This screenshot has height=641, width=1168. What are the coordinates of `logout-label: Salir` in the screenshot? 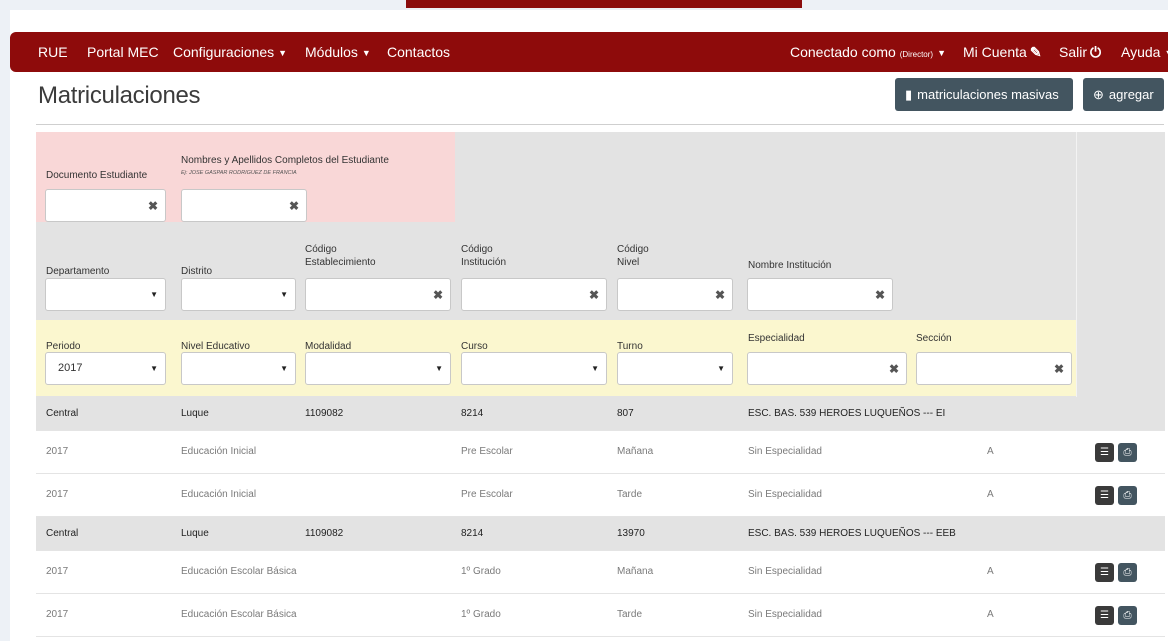 It's located at (1073, 52).